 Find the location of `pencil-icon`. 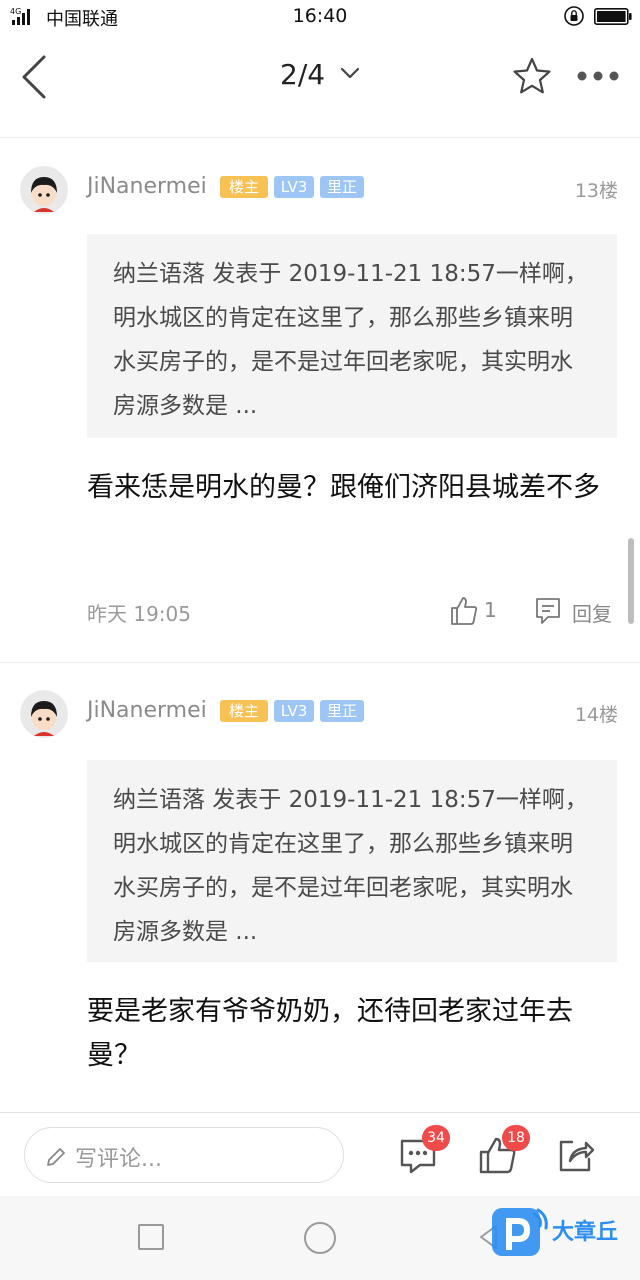

pencil-icon is located at coordinates (56, 1157).